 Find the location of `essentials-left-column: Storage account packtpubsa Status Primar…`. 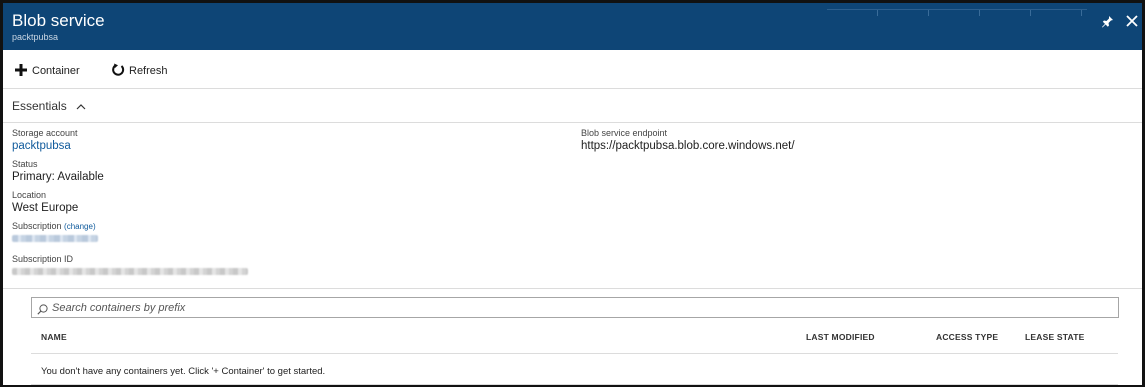

essentials-left-column: Storage account packtpubsa Status Primar… is located at coordinates (130, 206).